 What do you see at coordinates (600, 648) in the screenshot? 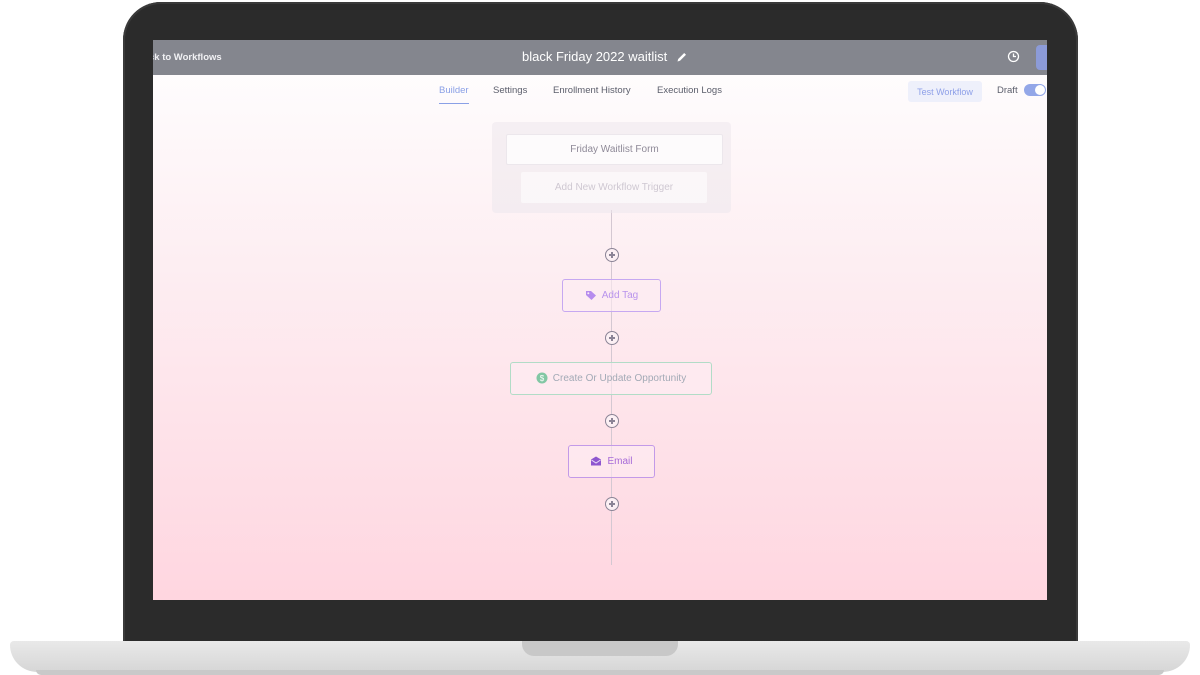
I see `laptop-notch` at bounding box center [600, 648].